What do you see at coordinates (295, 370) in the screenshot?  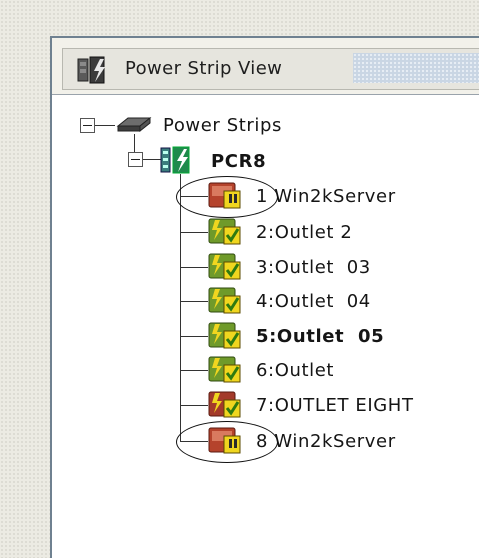 I see `outlet-label: 6:Outlet` at bounding box center [295, 370].